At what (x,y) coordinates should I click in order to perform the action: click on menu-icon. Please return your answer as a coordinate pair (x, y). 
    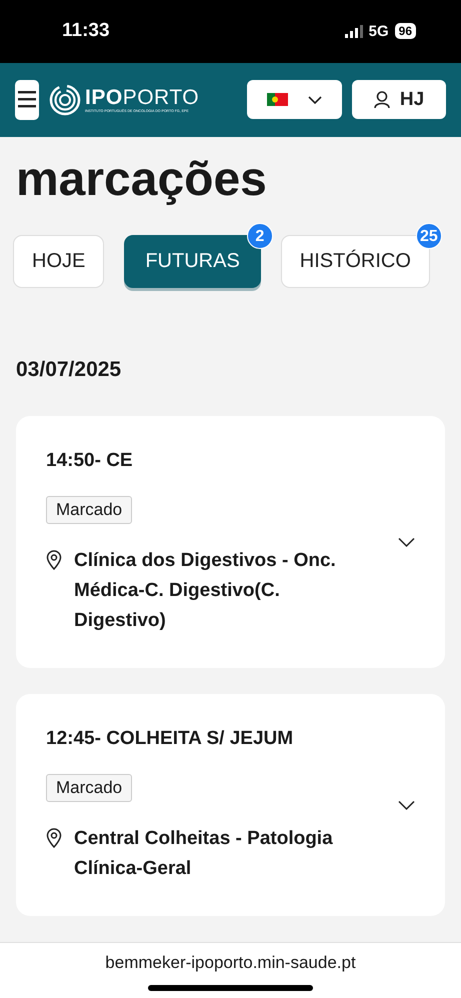
    Looking at the image, I should click on (27, 99).